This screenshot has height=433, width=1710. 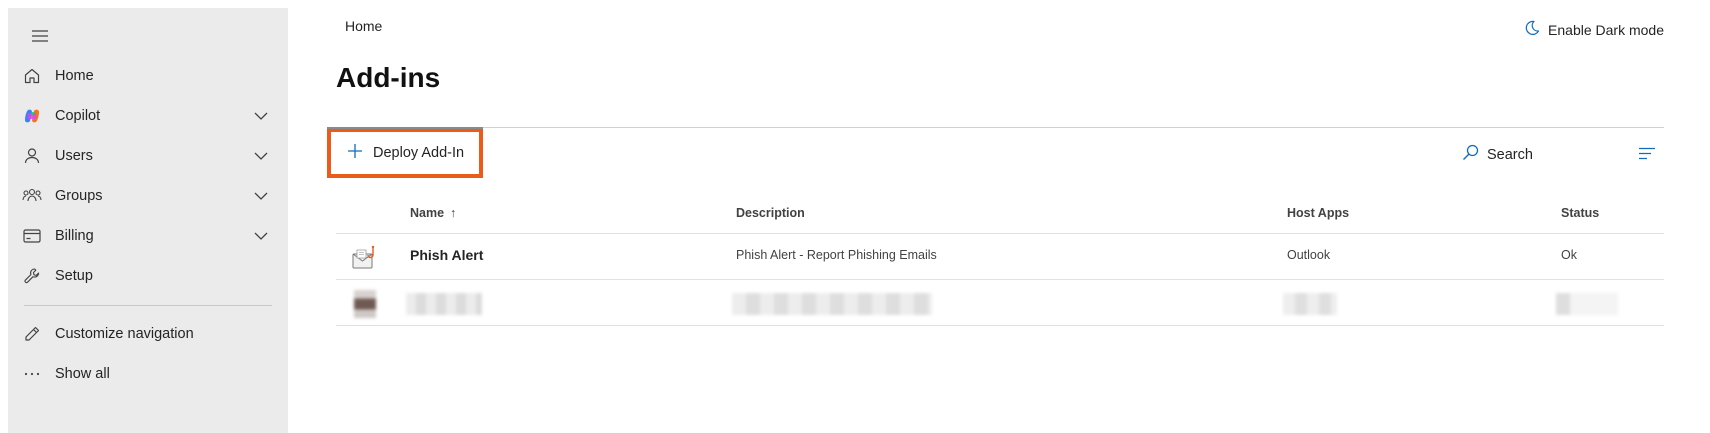 I want to click on column-header-status-label: Status, so click(x=1580, y=213).